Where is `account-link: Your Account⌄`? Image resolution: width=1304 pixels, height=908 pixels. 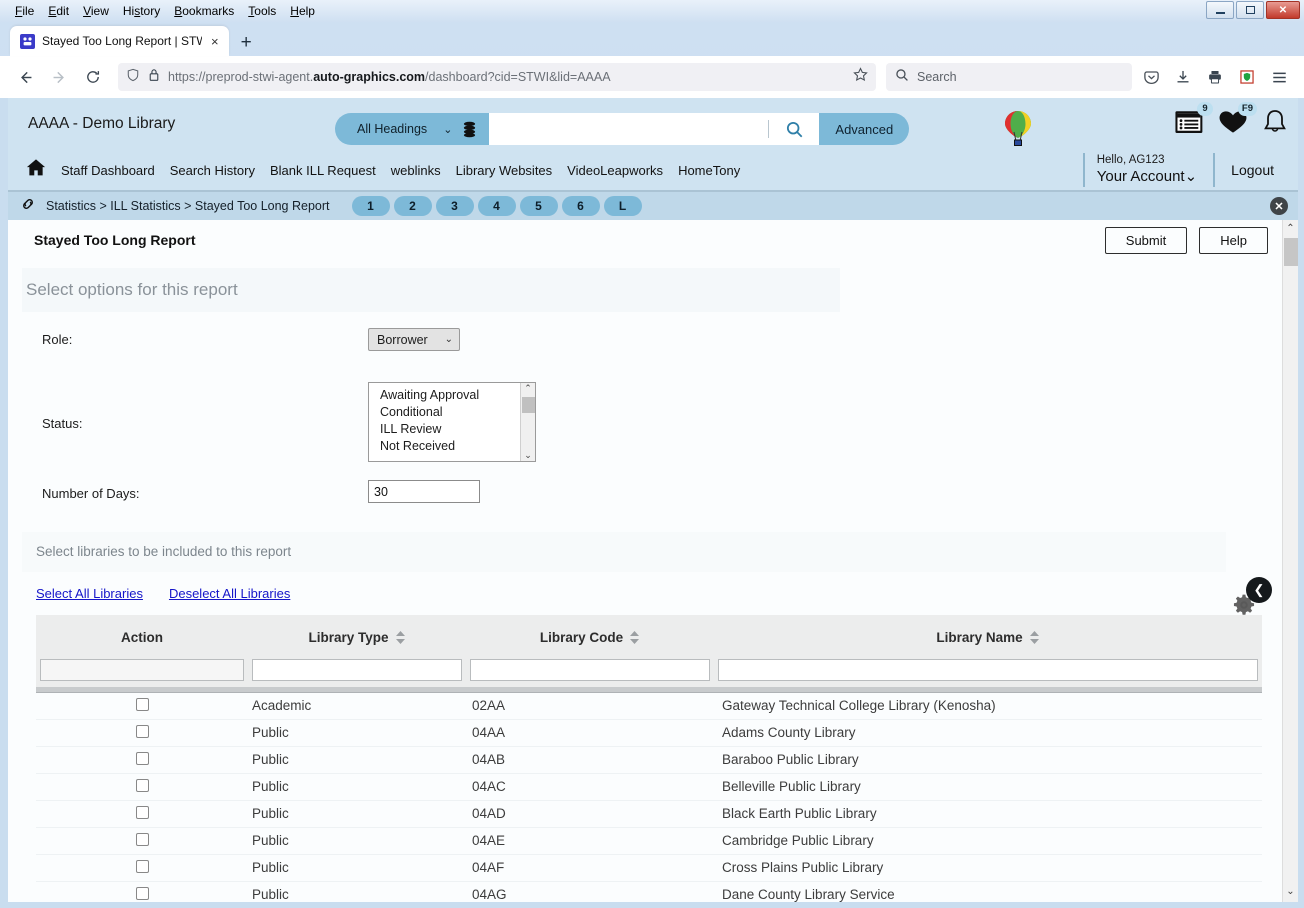 account-link: Your Account⌄ is located at coordinates (1147, 177).